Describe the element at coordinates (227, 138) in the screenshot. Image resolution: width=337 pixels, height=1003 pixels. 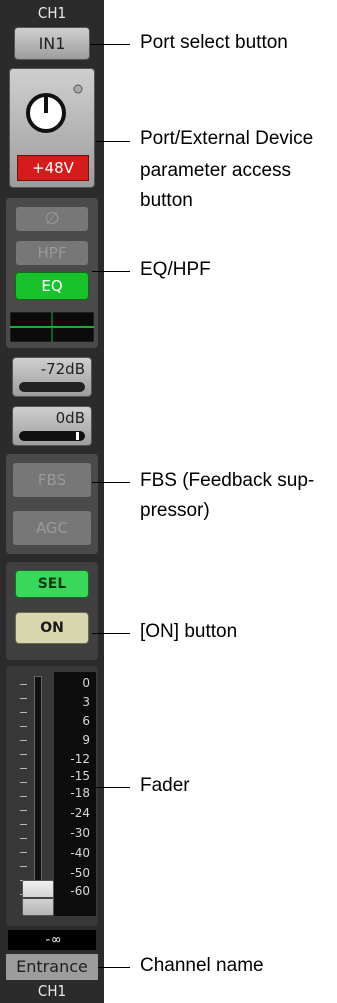
I see `callout-port-external-line1: Port/External Device` at that location.